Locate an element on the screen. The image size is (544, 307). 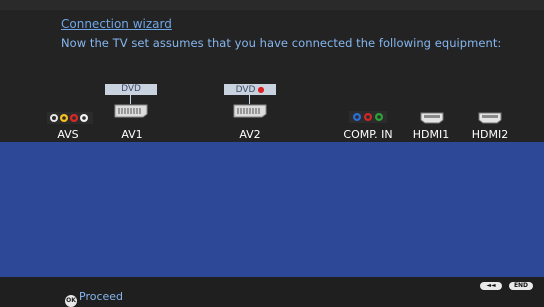
top-frame-strip is located at coordinates (272, 5).